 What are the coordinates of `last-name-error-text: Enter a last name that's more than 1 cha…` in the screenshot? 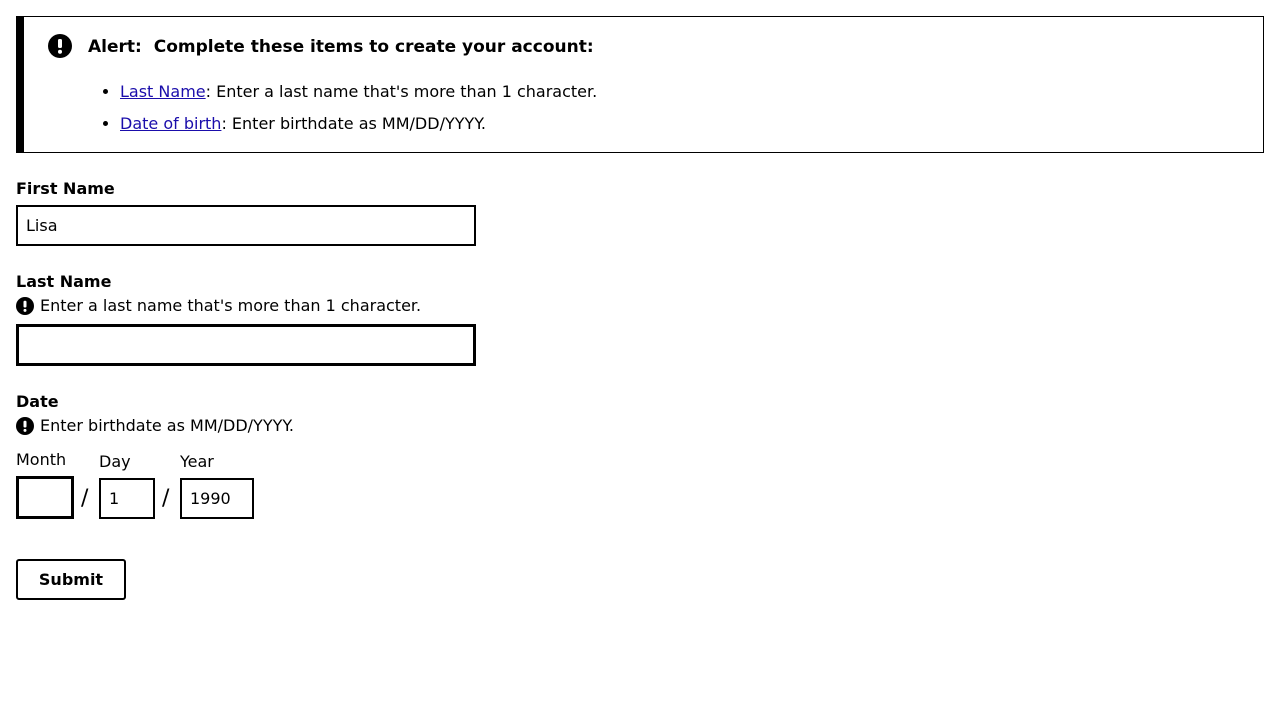 It's located at (231, 305).